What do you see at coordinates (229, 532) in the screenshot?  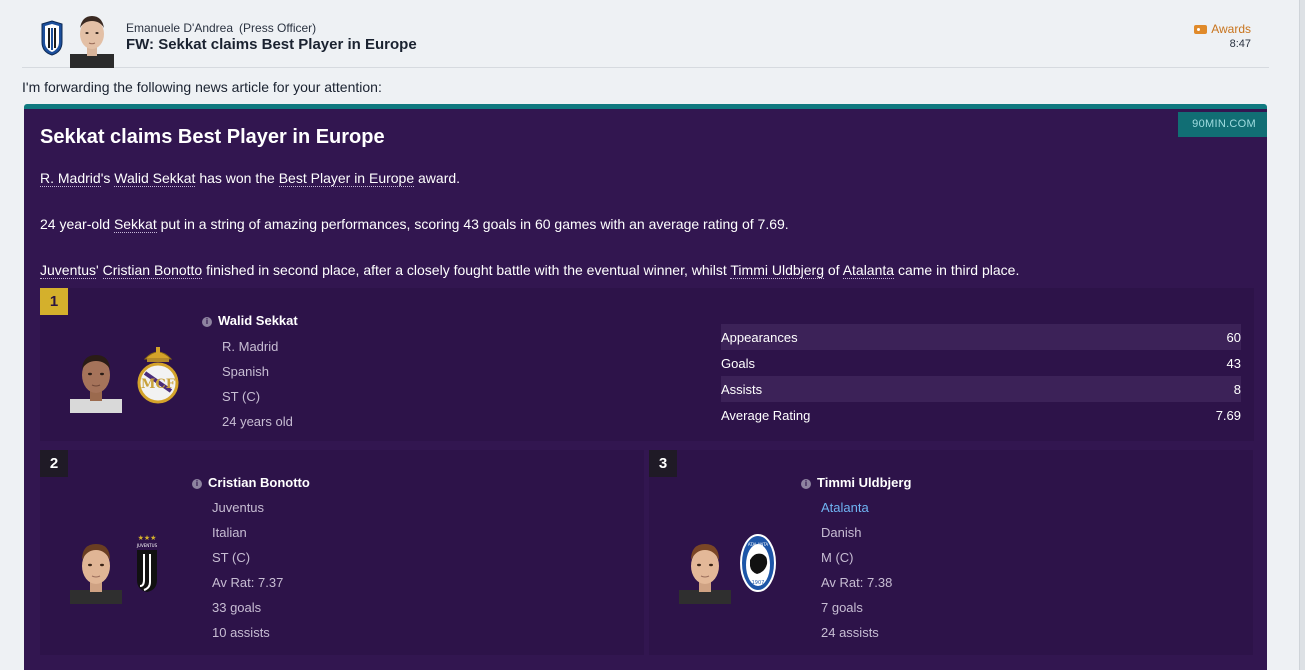 I see `player-nationality: Italian` at bounding box center [229, 532].